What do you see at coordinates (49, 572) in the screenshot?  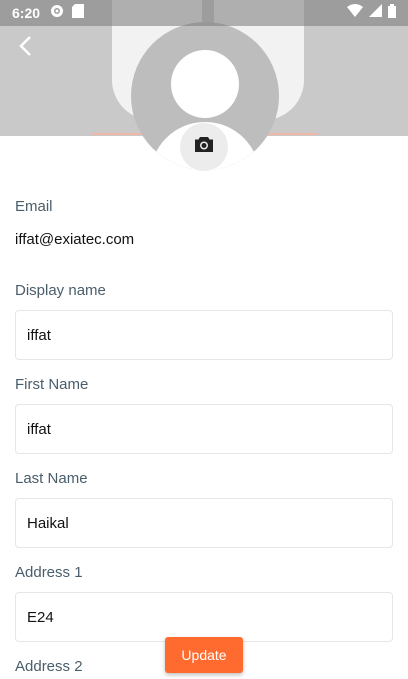 I see `address1-label: Address 1` at bounding box center [49, 572].